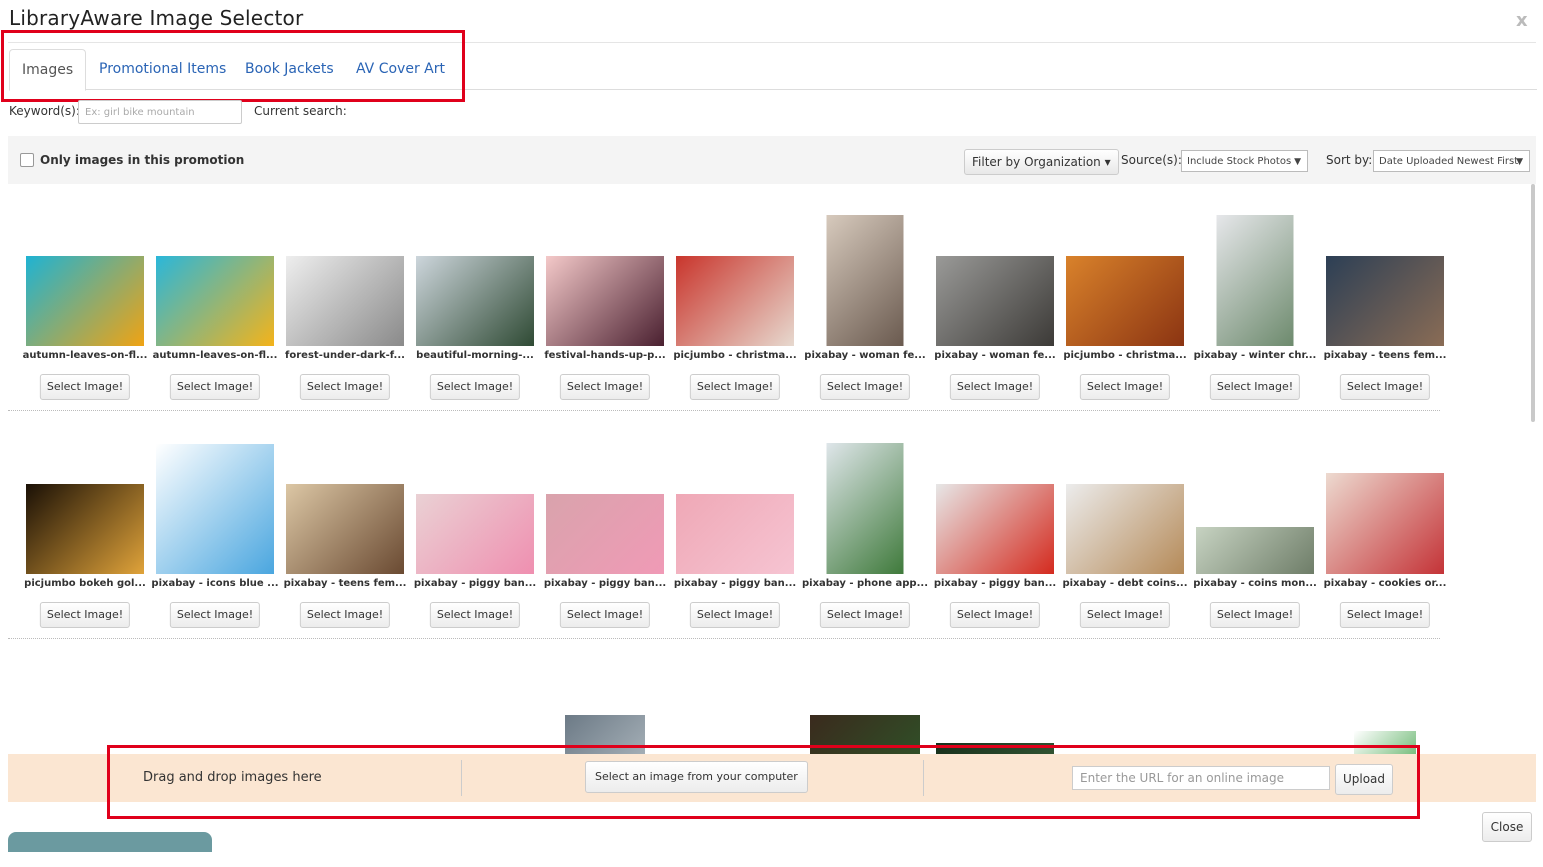 The image size is (1543, 867). Describe the element at coordinates (696, 777) in the screenshot. I see `select-from-computer-button: Select an image from your computer` at that location.